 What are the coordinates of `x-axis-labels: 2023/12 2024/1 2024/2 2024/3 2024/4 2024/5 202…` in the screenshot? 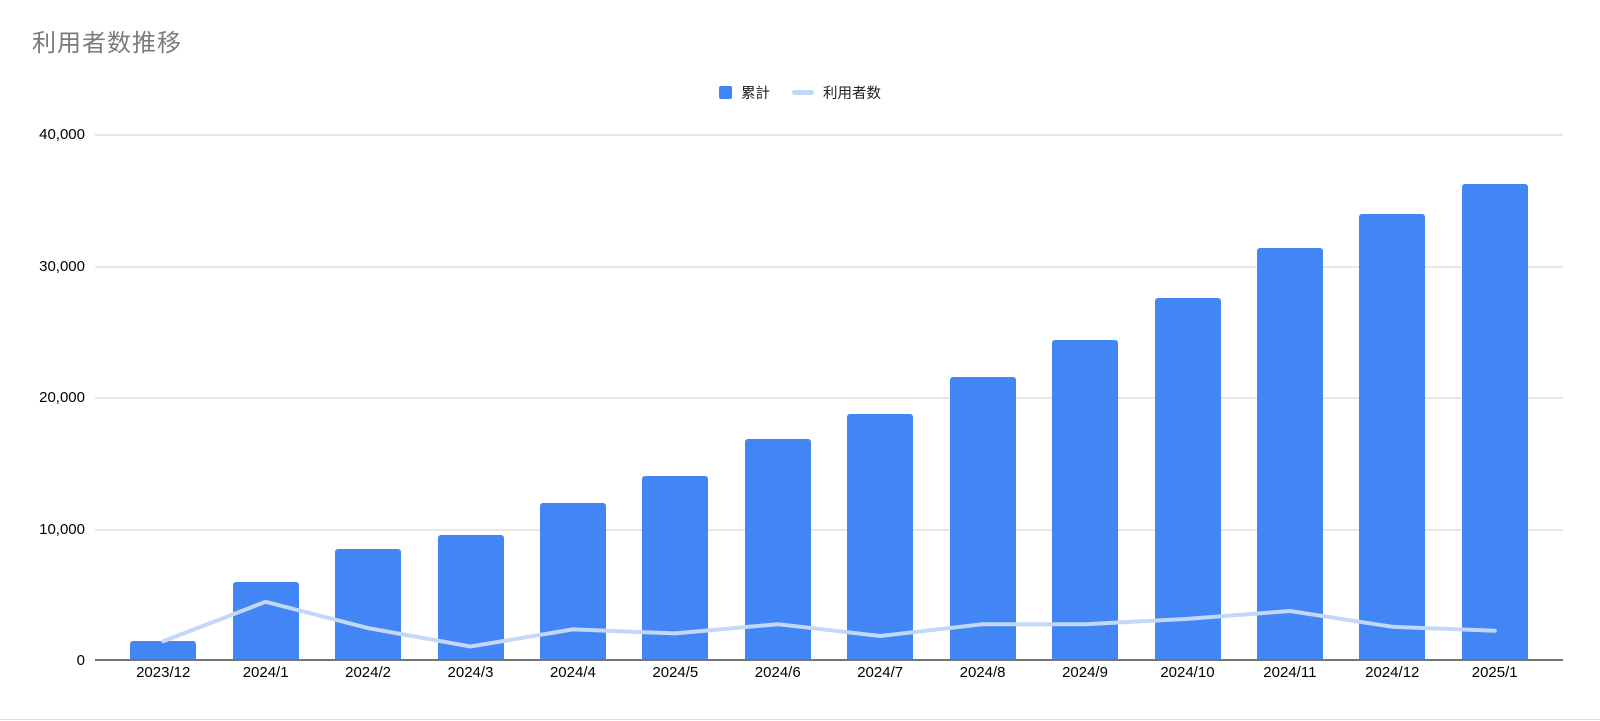 It's located at (829, 674).